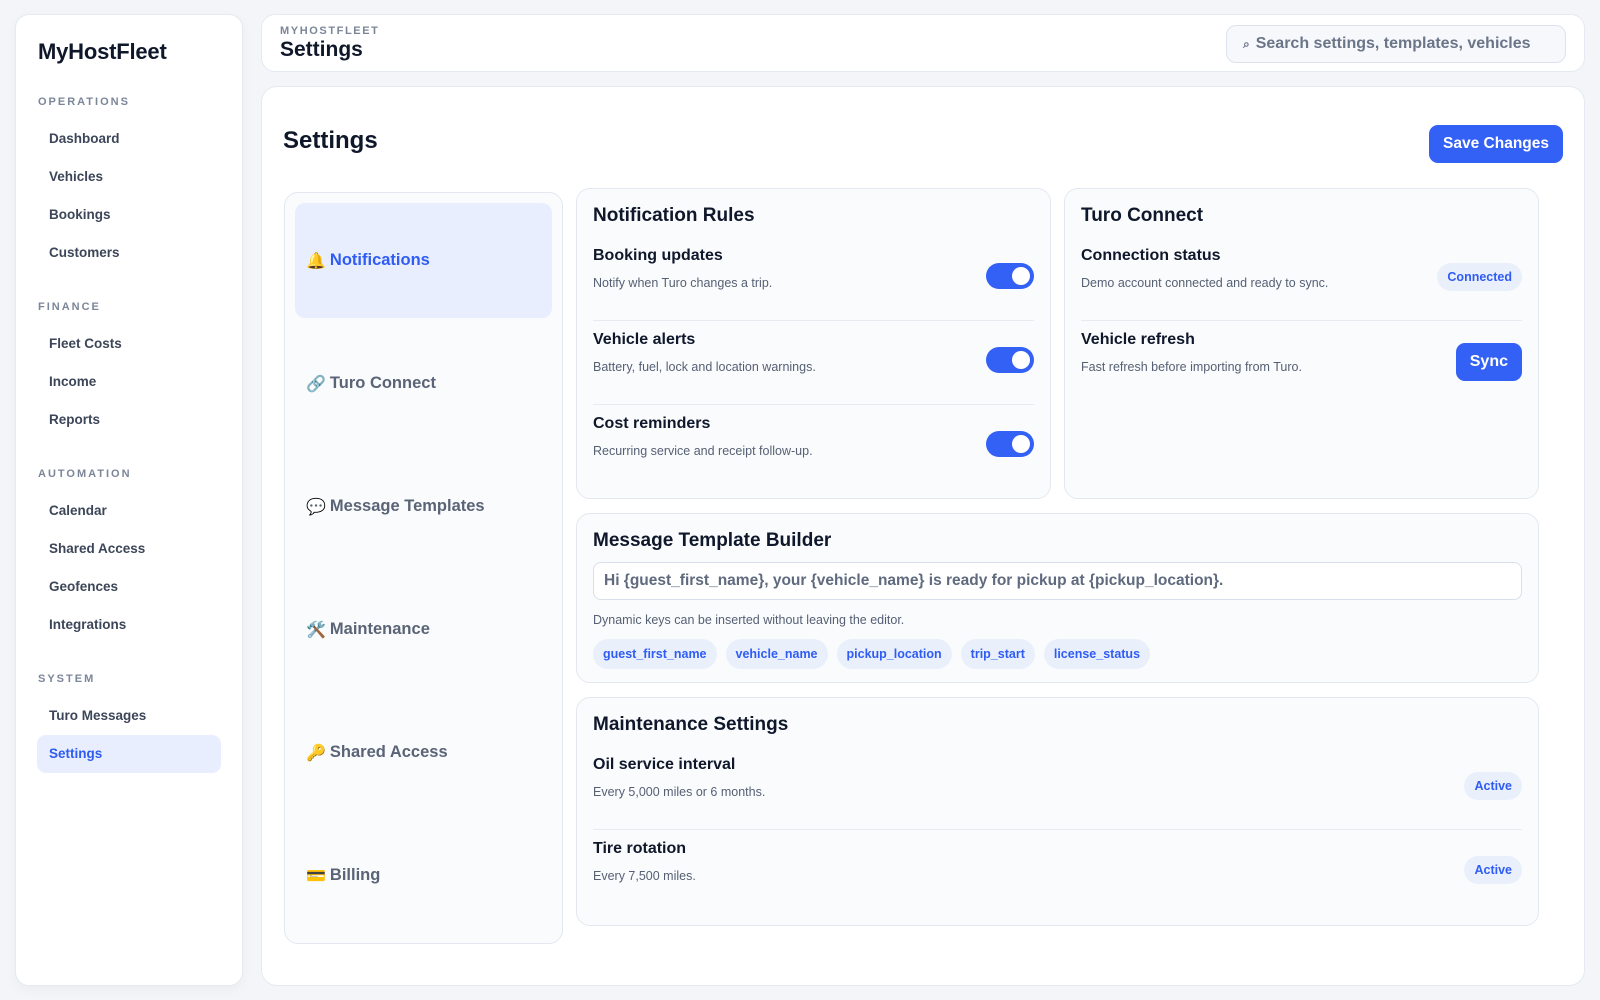 Image resolution: width=1600 pixels, height=1000 pixels. I want to click on row-desc: Notify when Turo changes a trip., so click(683, 283).